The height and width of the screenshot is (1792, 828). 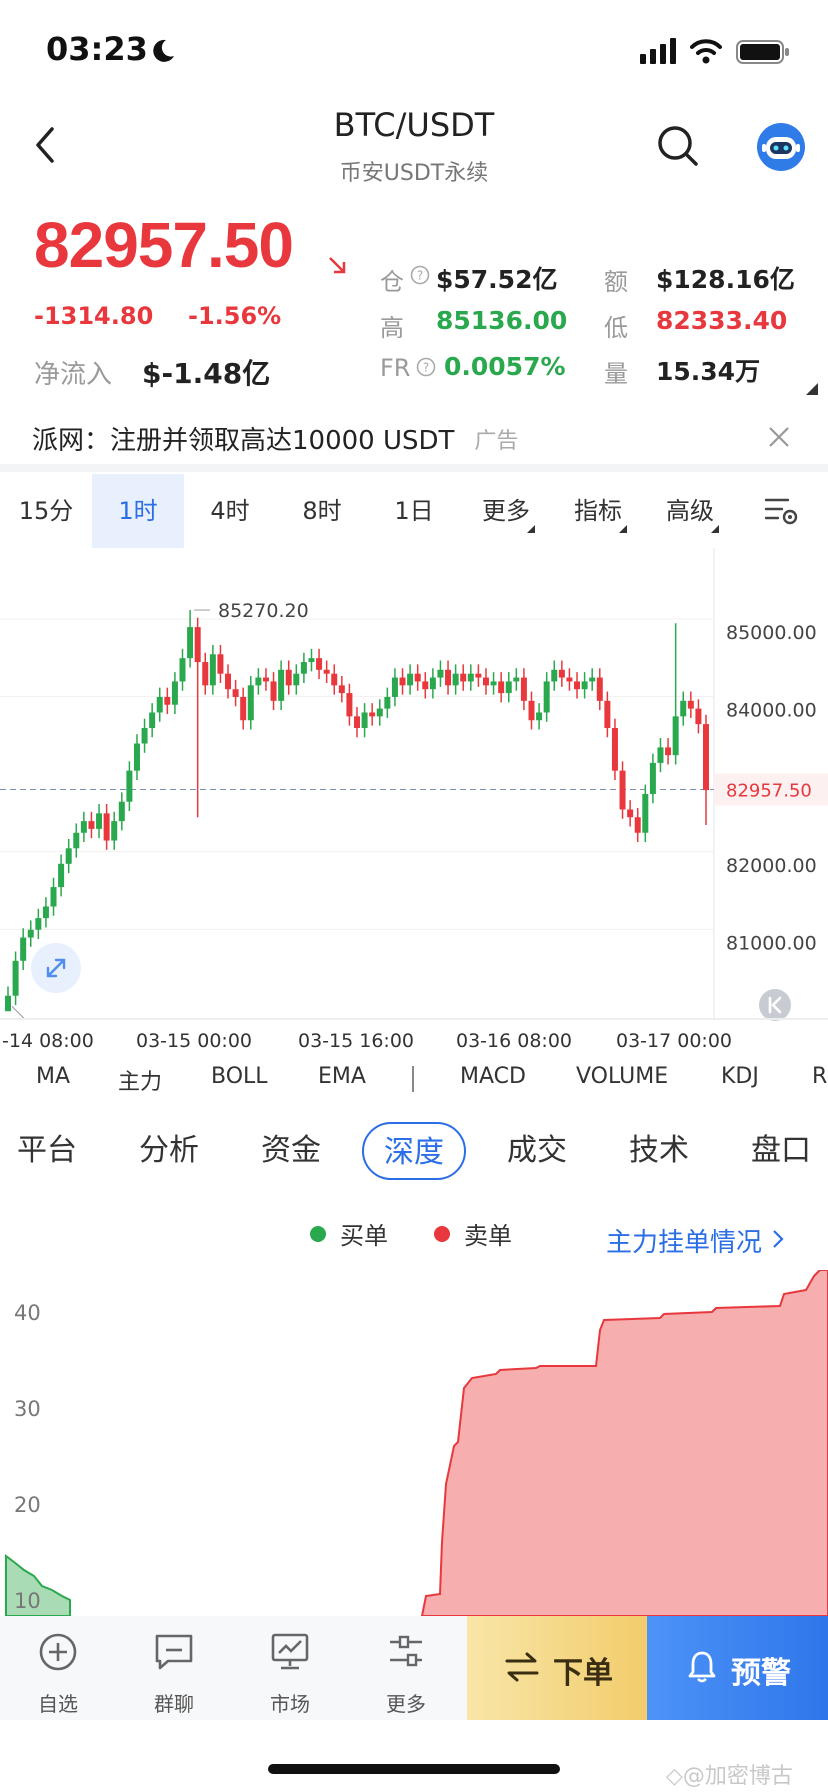 What do you see at coordinates (291, 1151) in the screenshot?
I see `section-tab-funds: 资金` at bounding box center [291, 1151].